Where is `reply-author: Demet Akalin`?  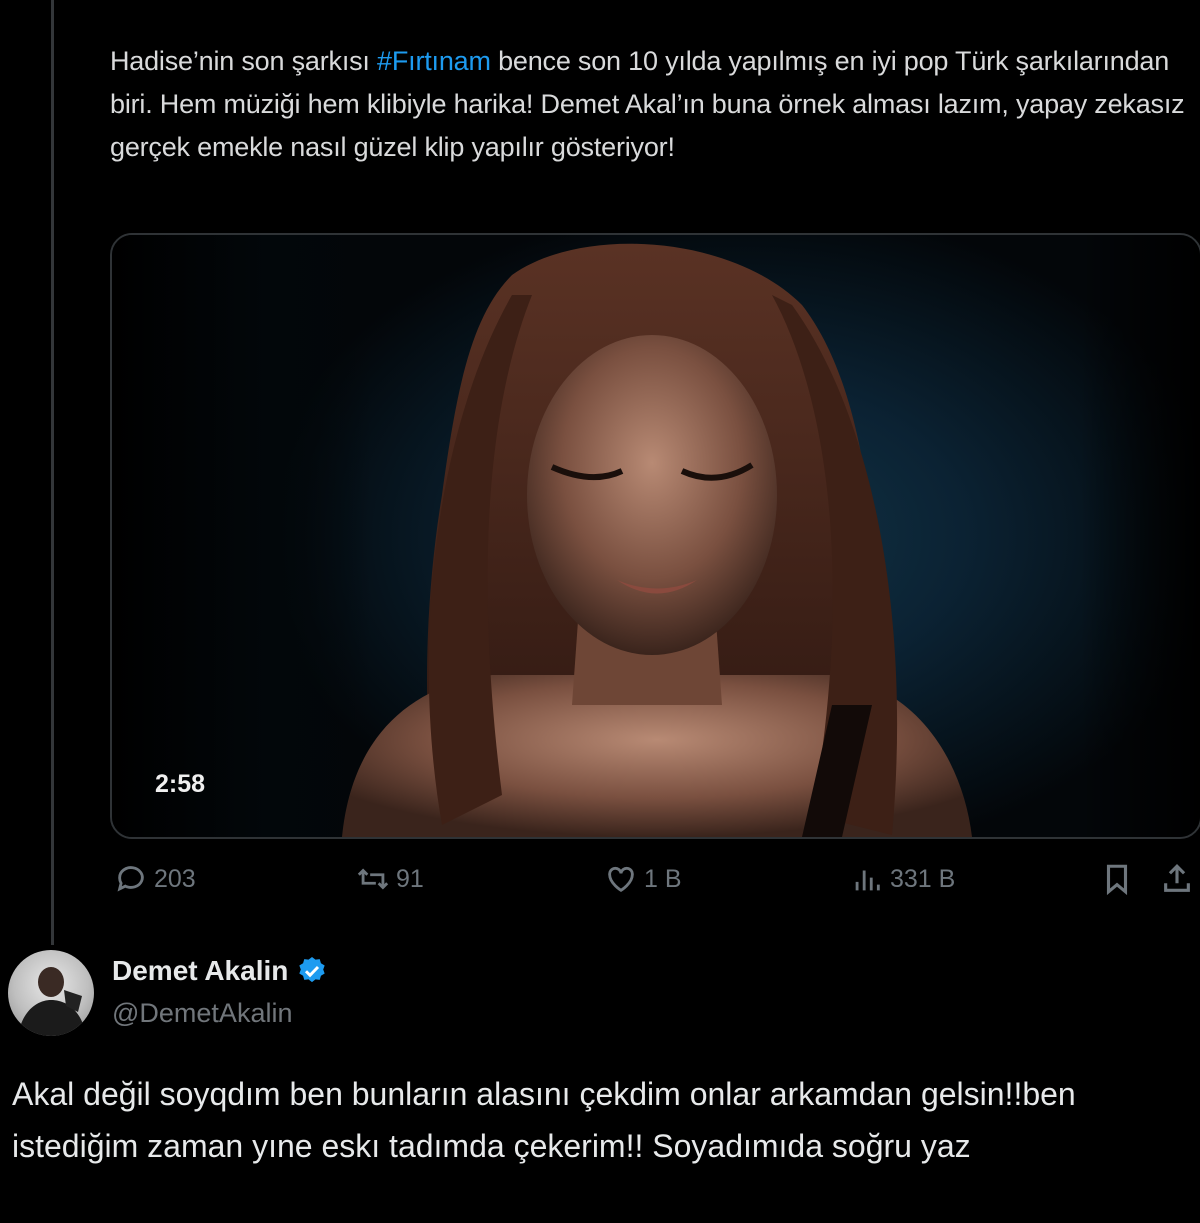
reply-author: Demet Akalin is located at coordinates (220, 971).